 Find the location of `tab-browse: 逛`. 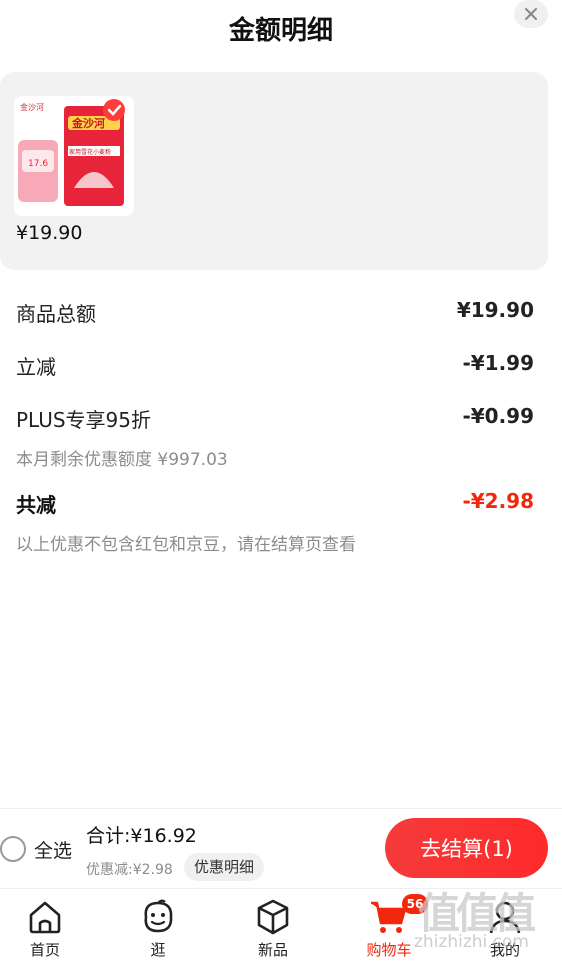

tab-browse: 逛 is located at coordinates (158, 928).